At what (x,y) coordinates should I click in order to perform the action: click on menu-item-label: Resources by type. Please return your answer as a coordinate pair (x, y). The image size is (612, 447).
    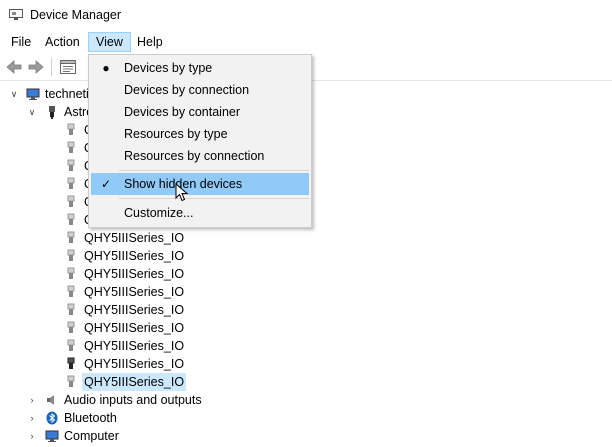
    Looking at the image, I should click on (176, 134).